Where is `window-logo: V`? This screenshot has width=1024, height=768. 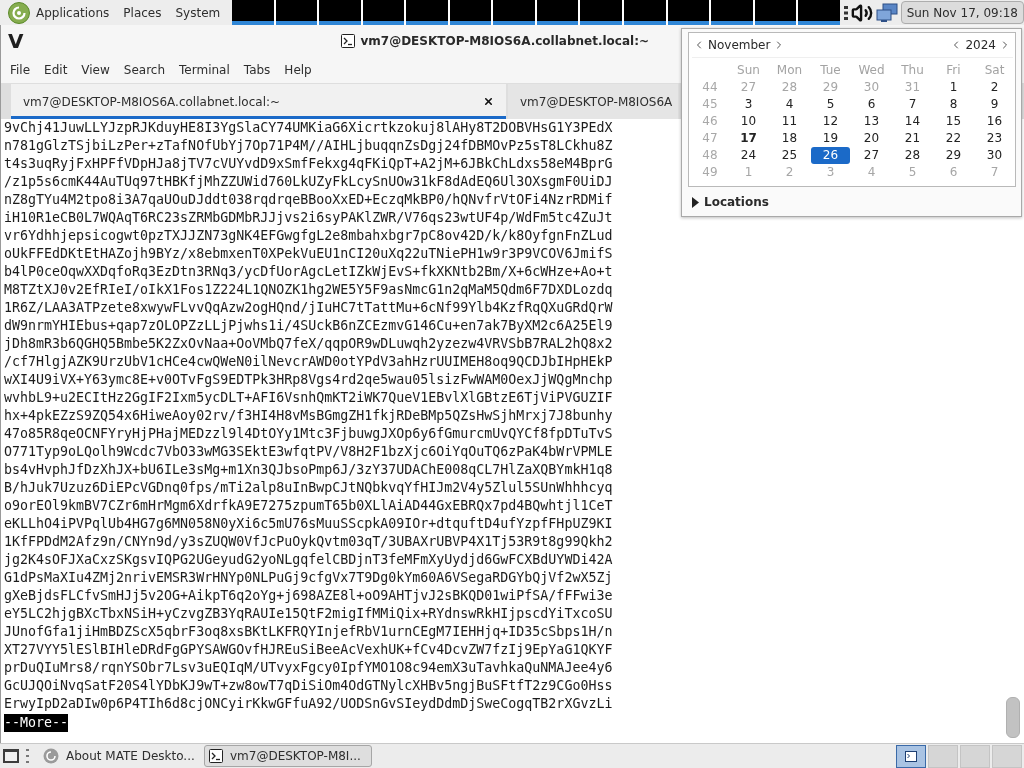 window-logo: V is located at coordinates (16, 41).